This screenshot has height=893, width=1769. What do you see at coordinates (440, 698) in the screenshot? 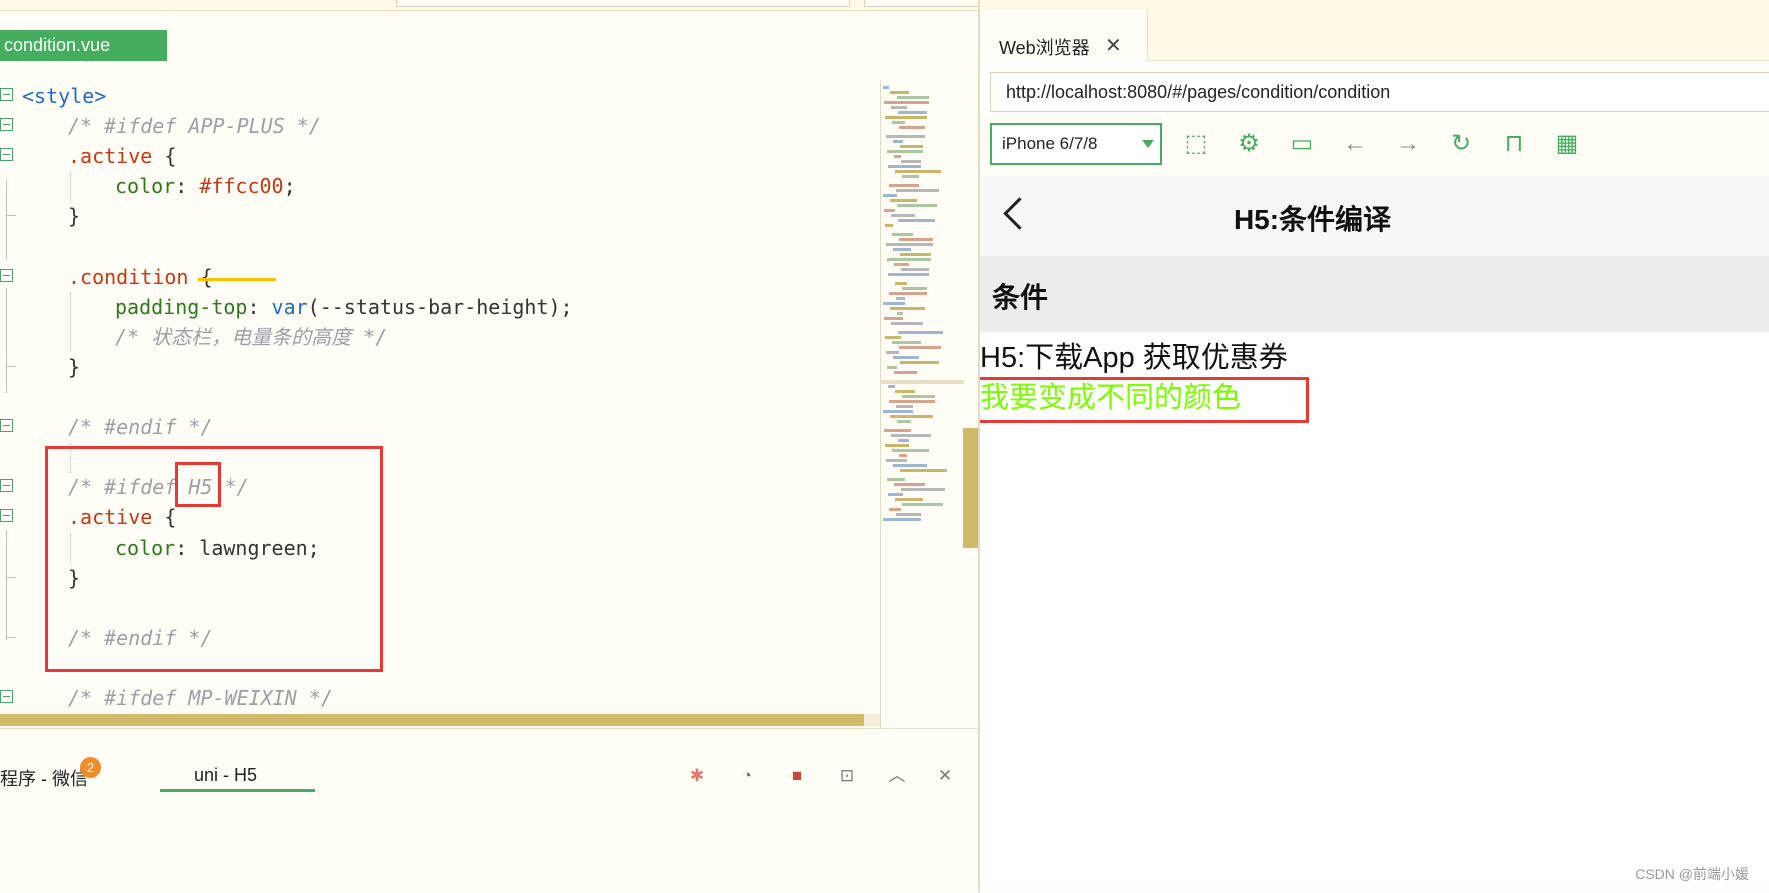
I see `code-line: /* #ifdef MP-WEIXIN */` at bounding box center [440, 698].